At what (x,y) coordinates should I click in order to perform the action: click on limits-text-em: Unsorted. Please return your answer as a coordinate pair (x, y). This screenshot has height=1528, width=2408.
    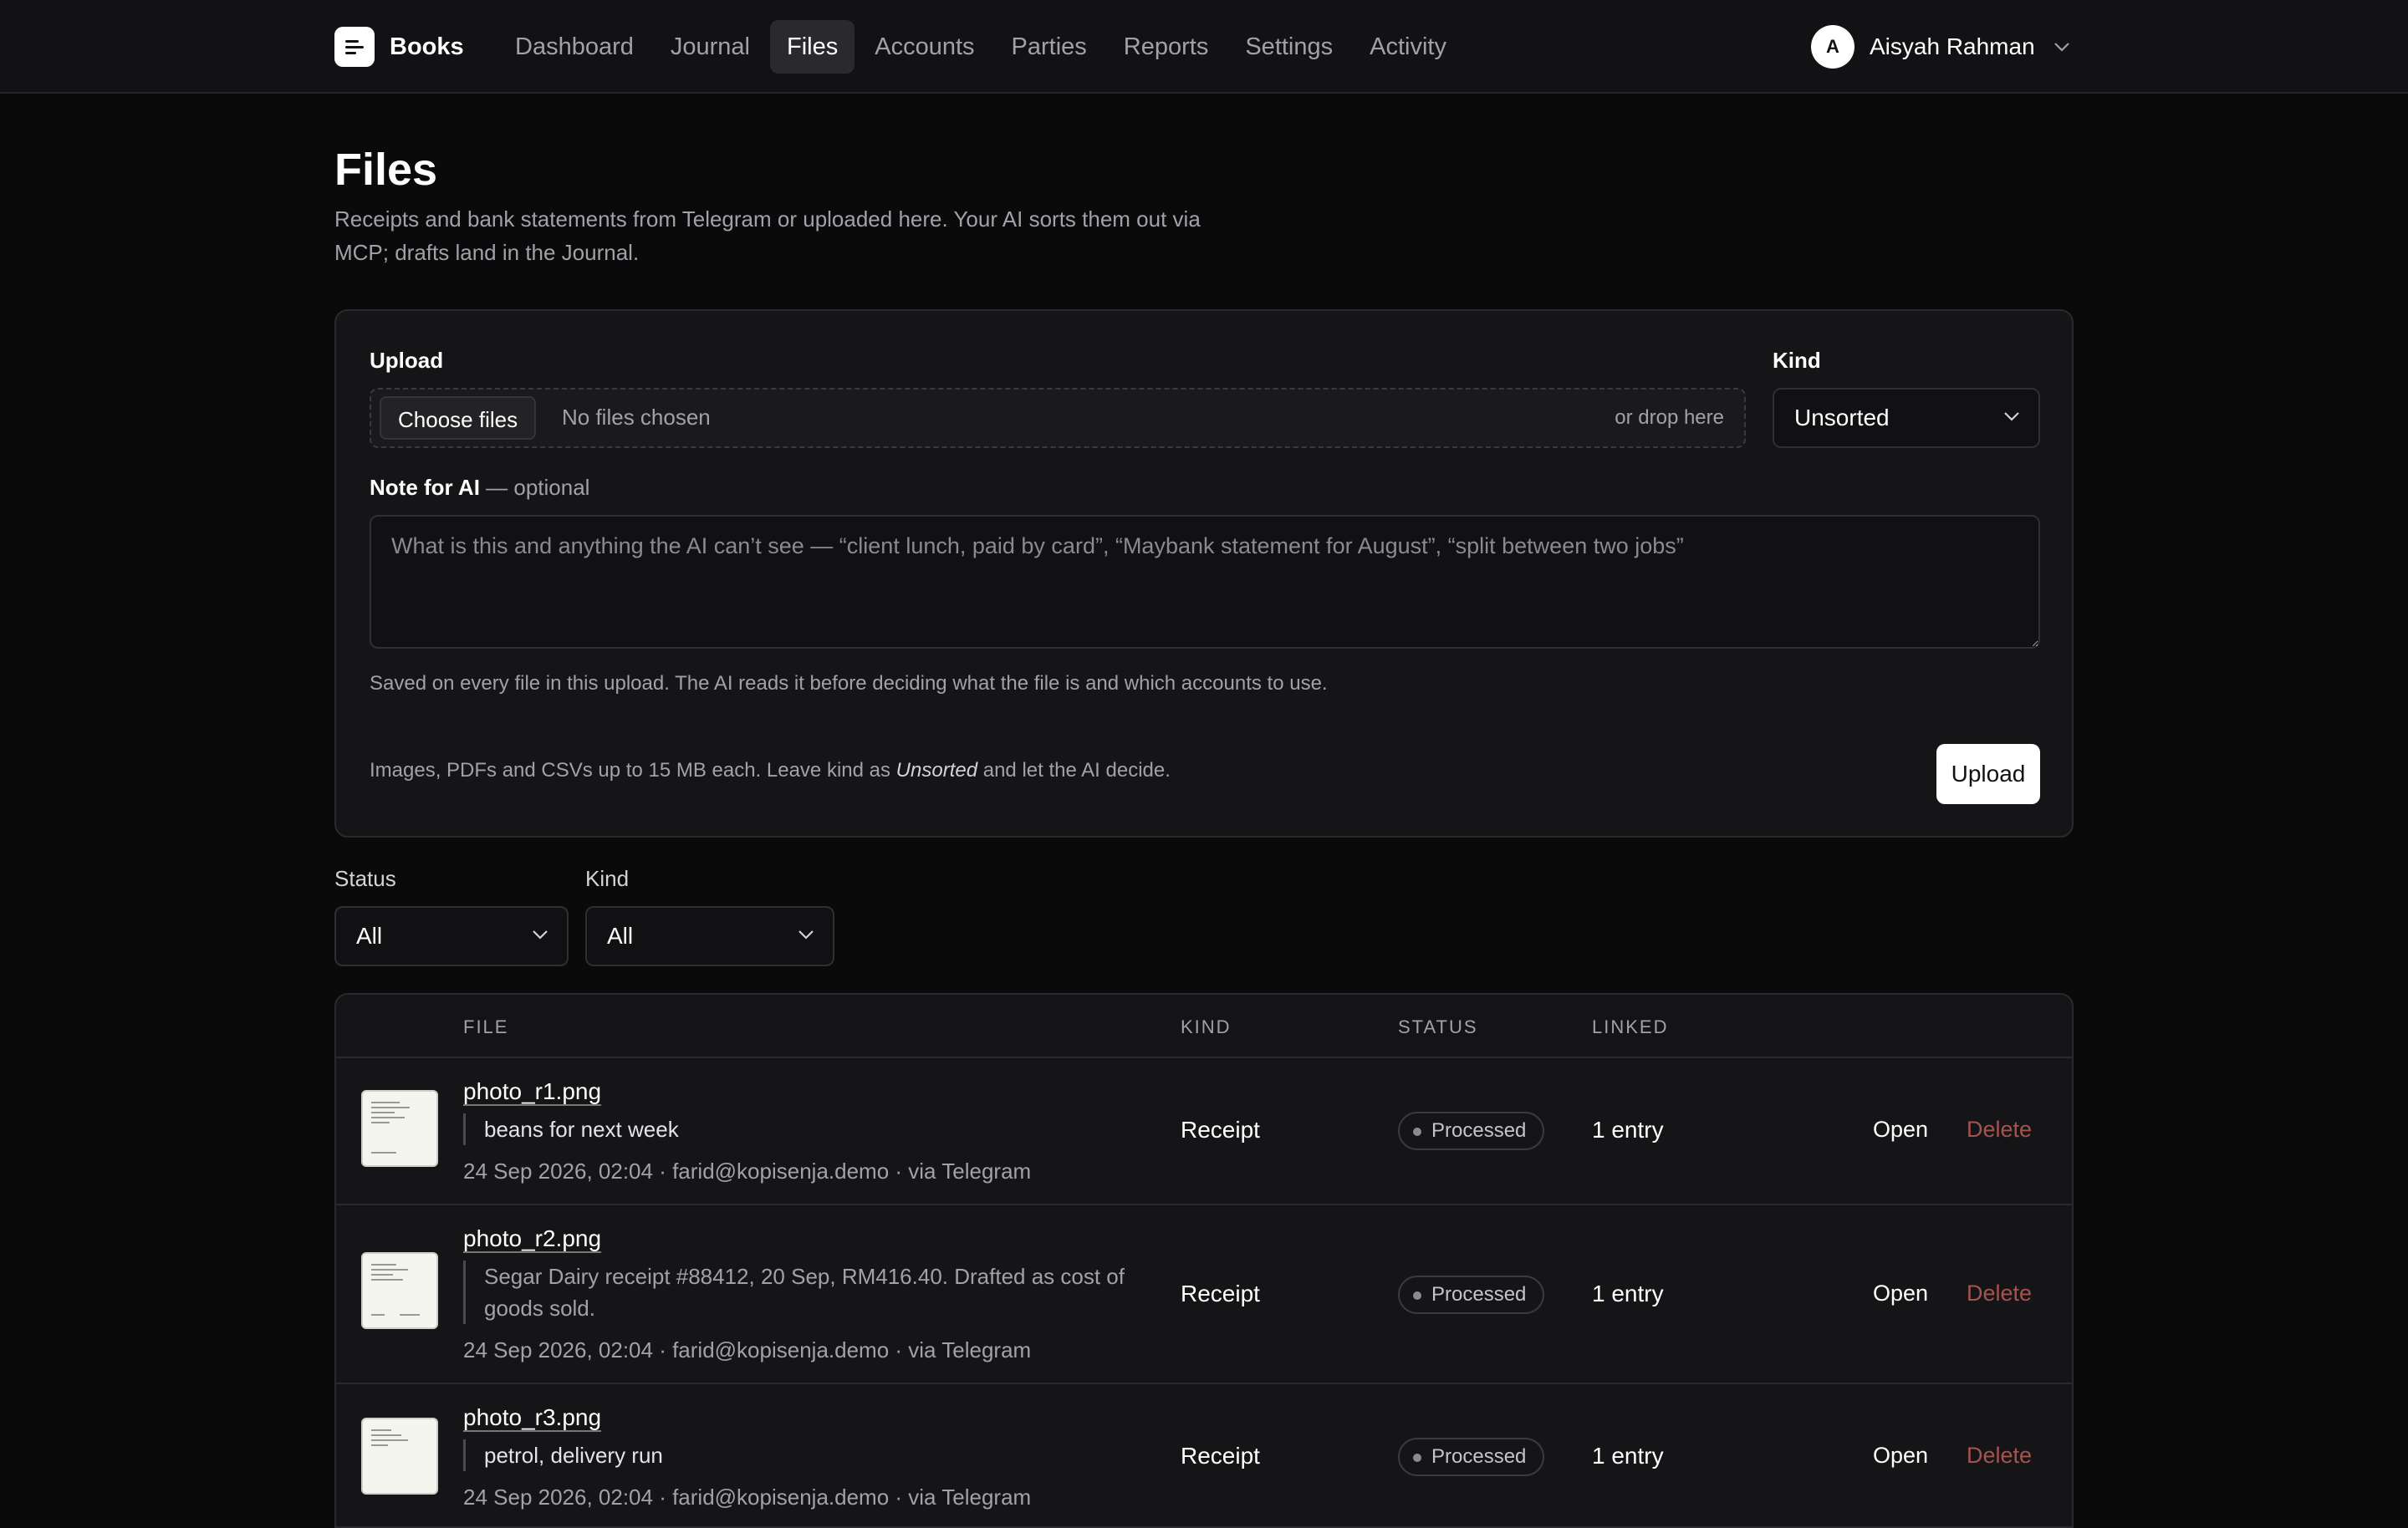
    Looking at the image, I should click on (936, 770).